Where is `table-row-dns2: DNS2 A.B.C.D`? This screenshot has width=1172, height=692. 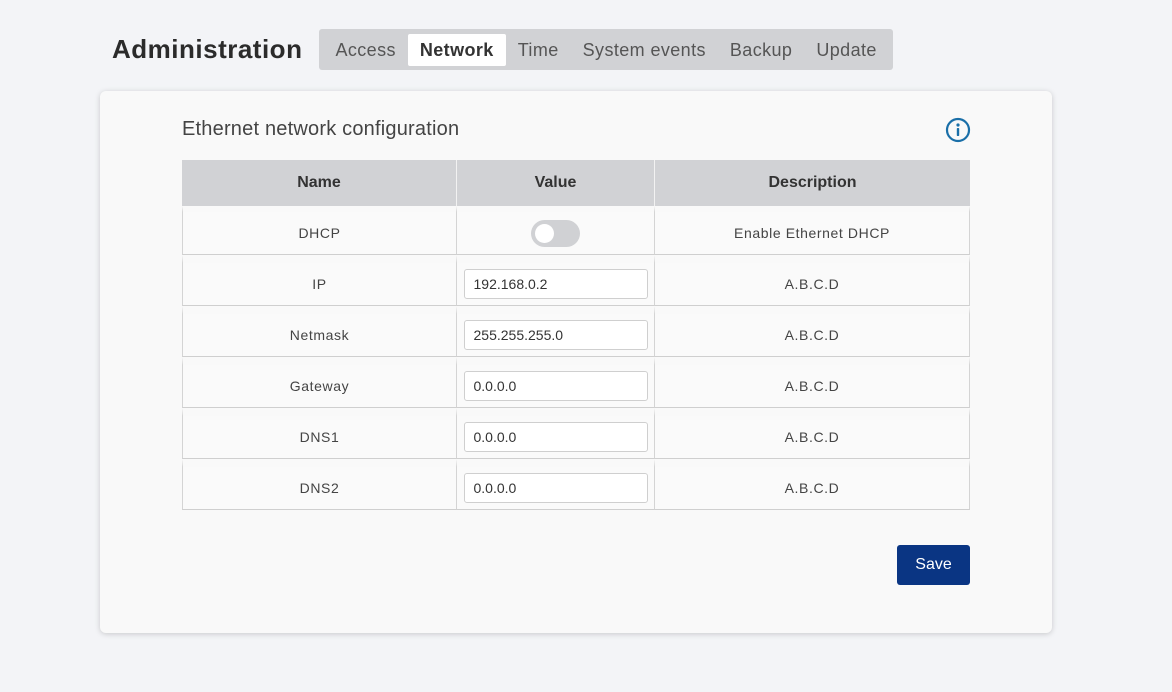 table-row-dns2: DNS2 A.B.C.D is located at coordinates (576, 484).